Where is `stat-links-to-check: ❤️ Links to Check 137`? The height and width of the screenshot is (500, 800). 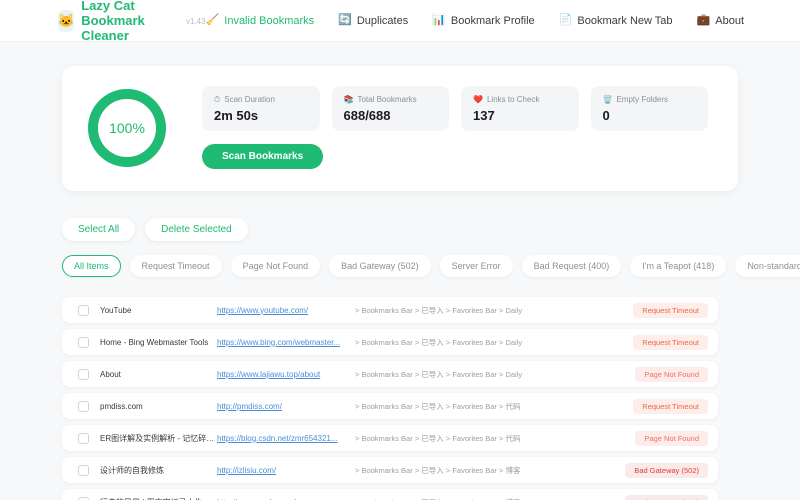
stat-links-to-check: ❤️ Links to Check 137 is located at coordinates (520, 108).